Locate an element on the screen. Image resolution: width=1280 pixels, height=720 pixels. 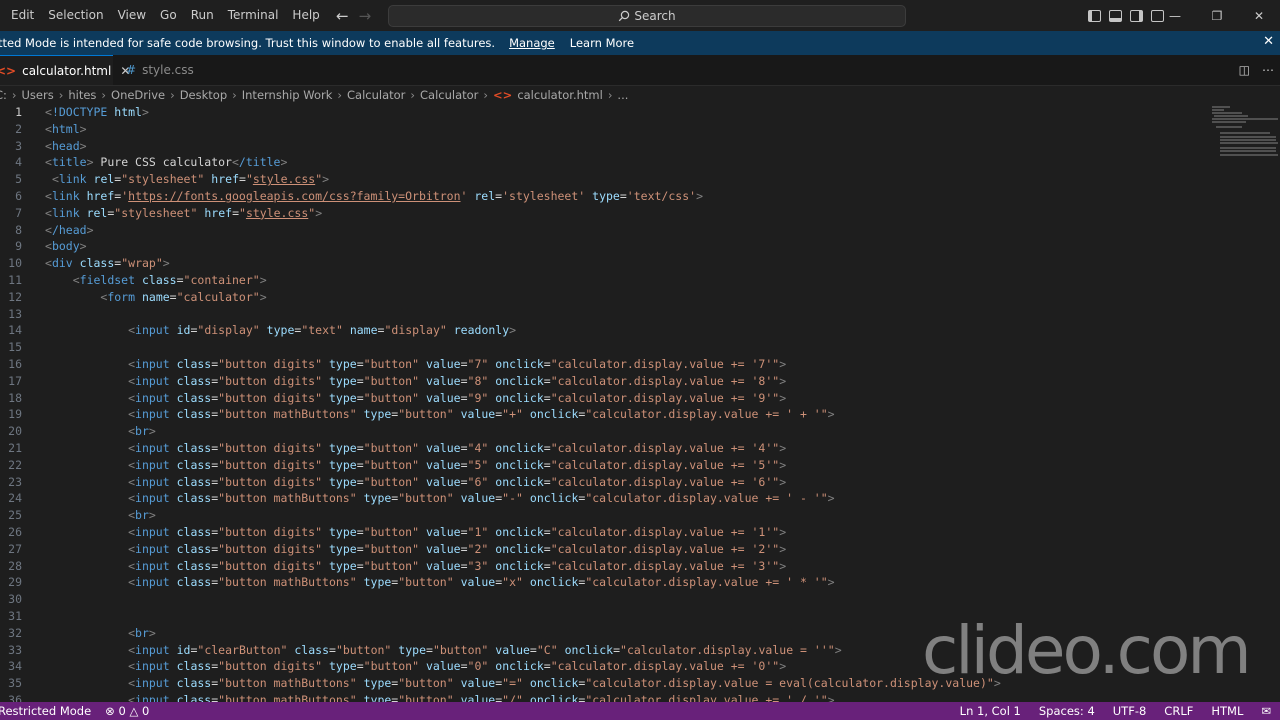
code-line: 20 <br> is located at coordinates (605, 431).